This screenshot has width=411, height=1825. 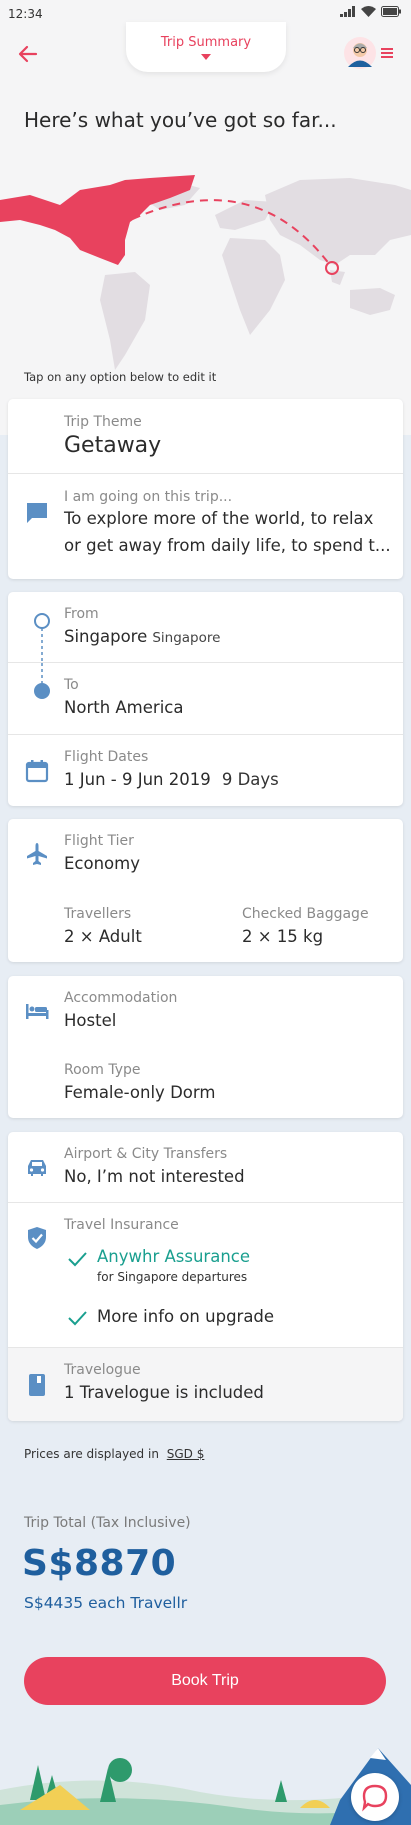 I want to click on travellers-block: Travellers 2 × Adult, so click(x=144, y=926).